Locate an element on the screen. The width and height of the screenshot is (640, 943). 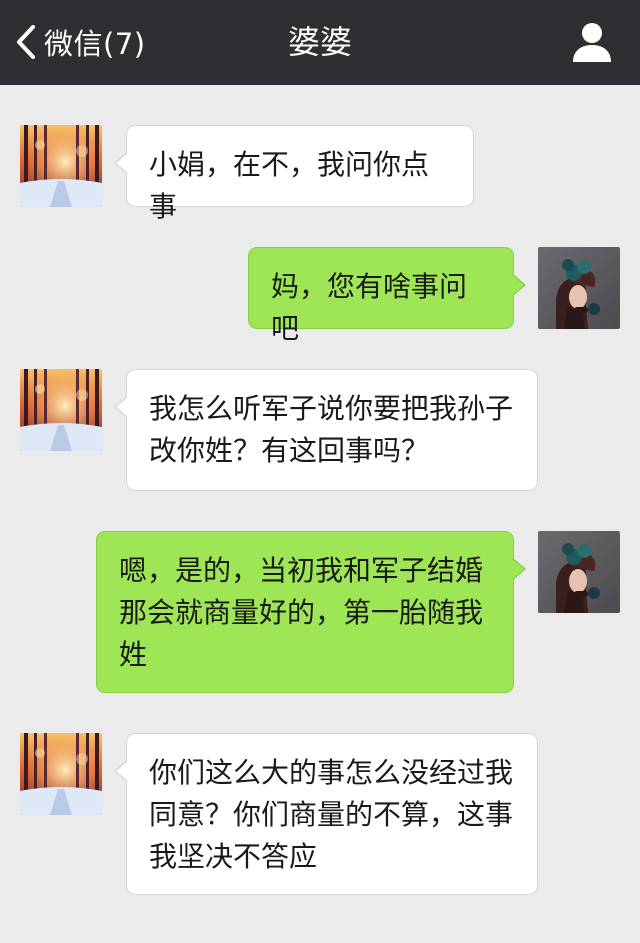
message-bubble-incoming: 小娟，在不，我问你点事 is located at coordinates (294, 174).